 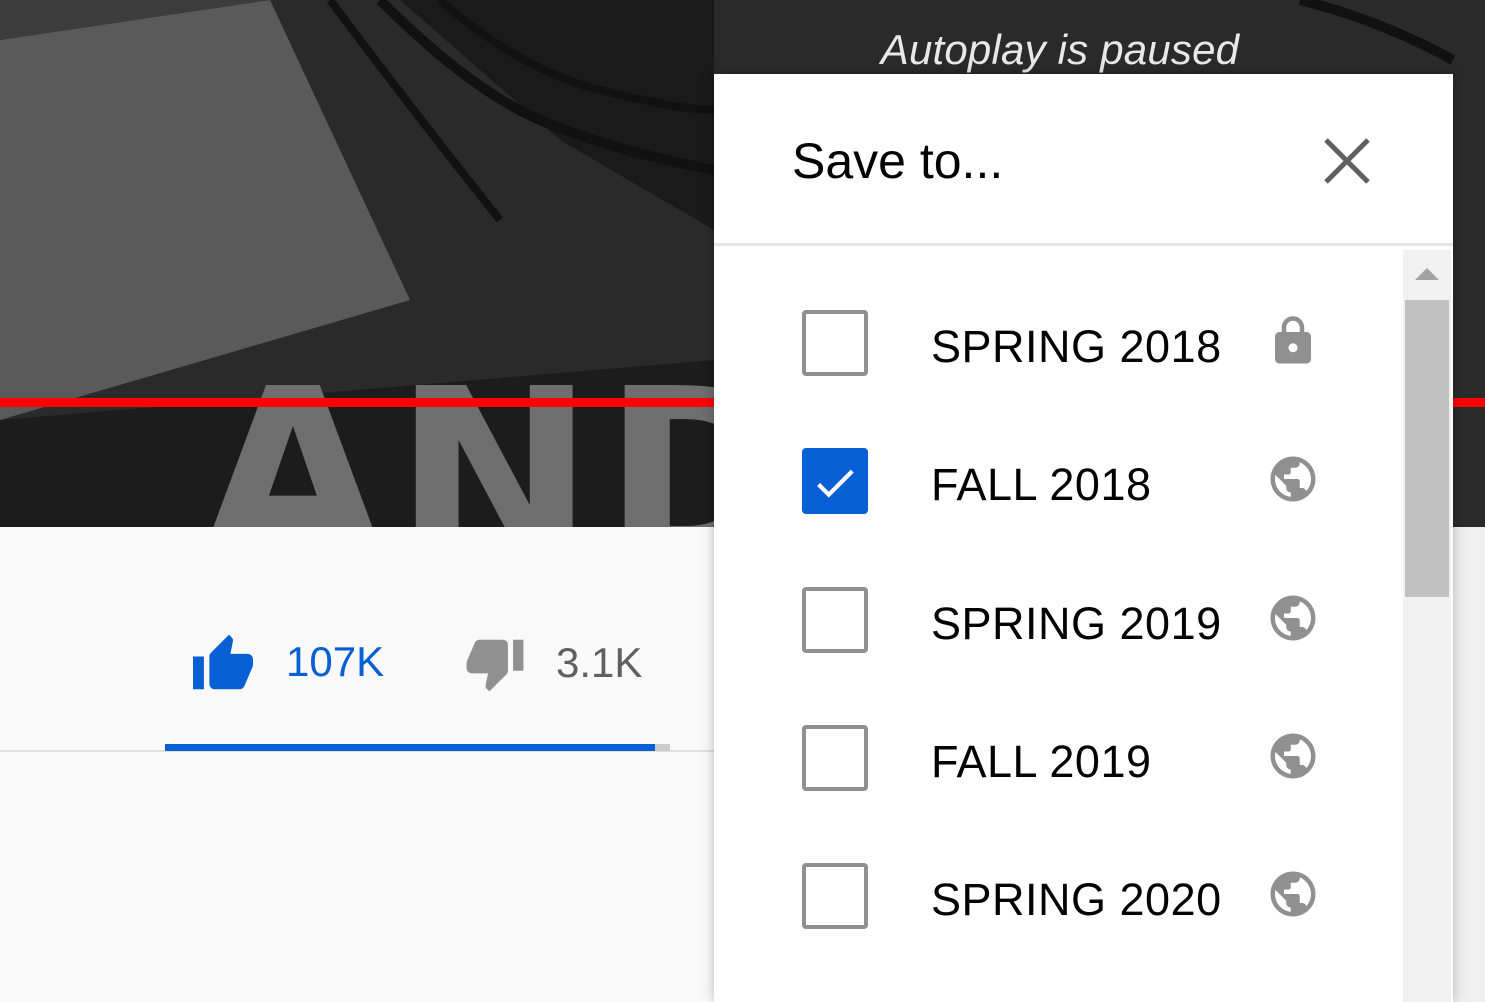 I want to click on sentiment-bar, so click(x=417, y=747).